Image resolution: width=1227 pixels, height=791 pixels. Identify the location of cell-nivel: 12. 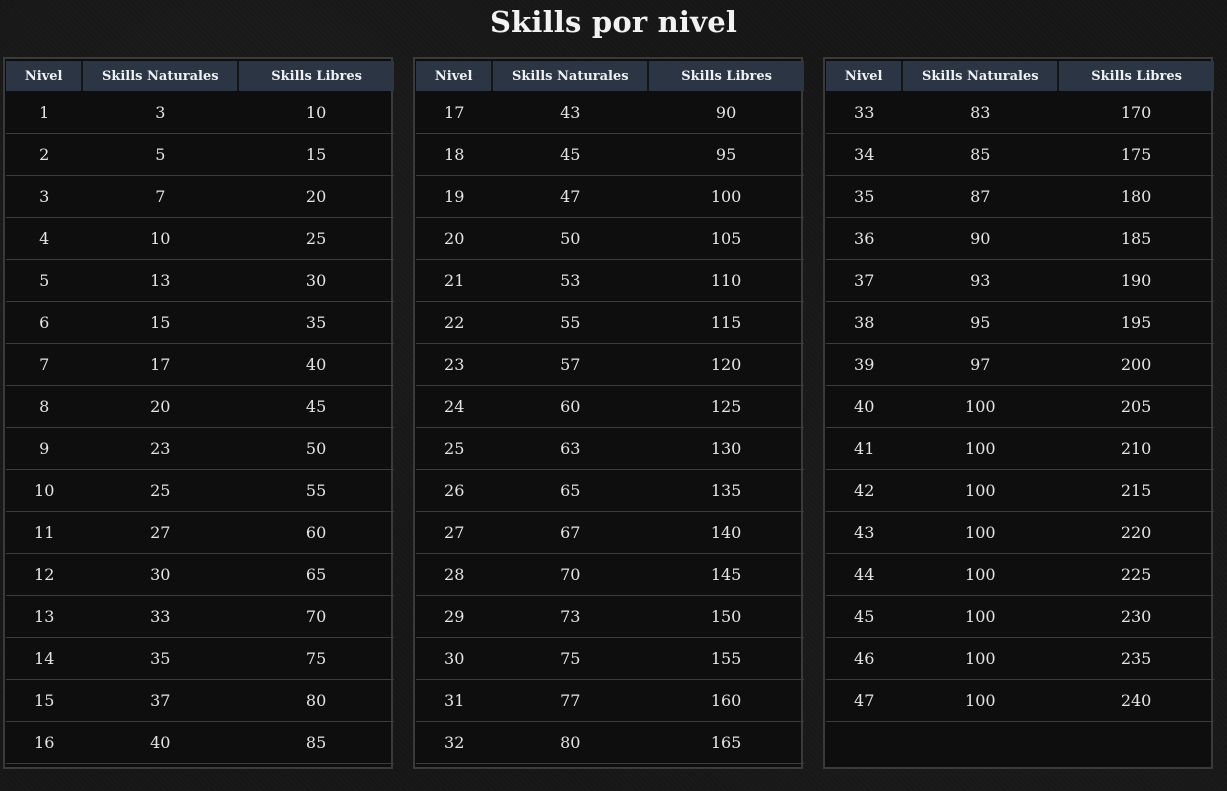
(44, 574).